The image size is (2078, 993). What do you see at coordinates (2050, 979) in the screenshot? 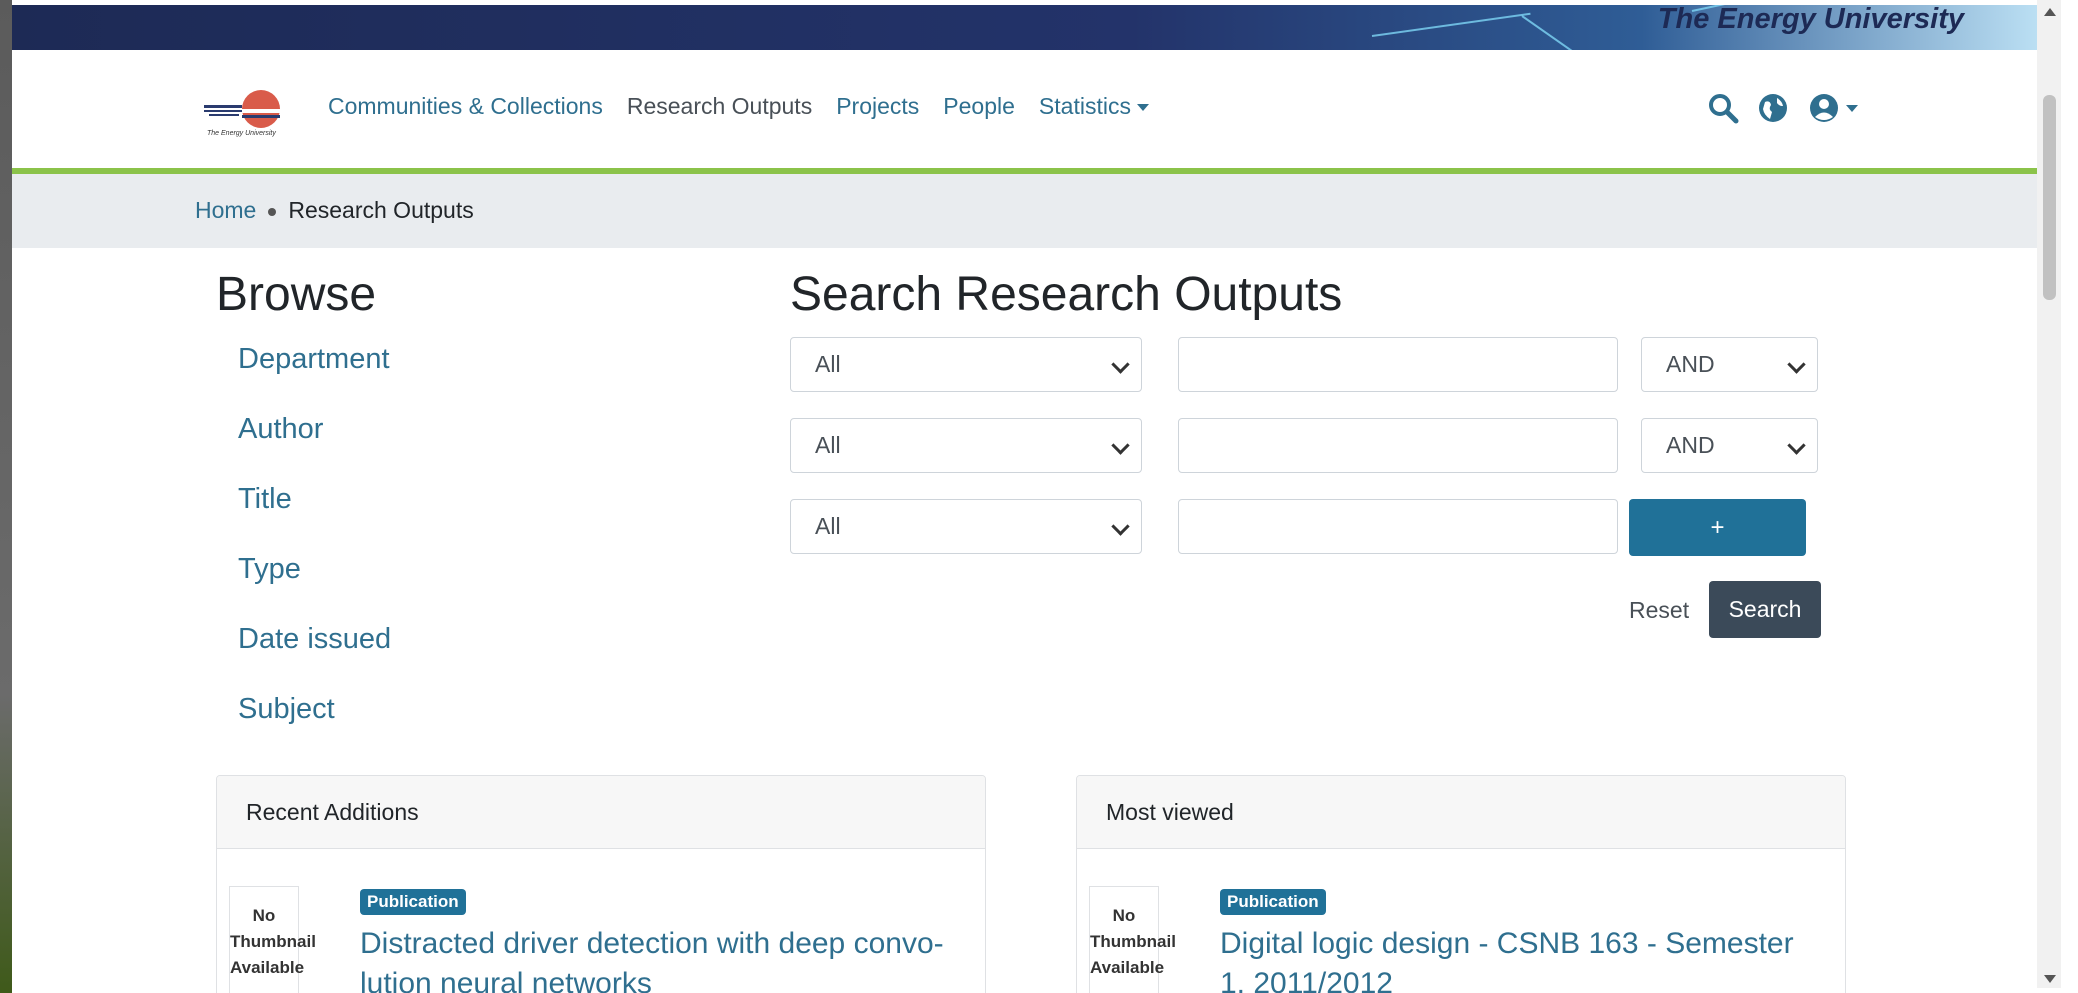
I see `scroll-down-icon` at bounding box center [2050, 979].